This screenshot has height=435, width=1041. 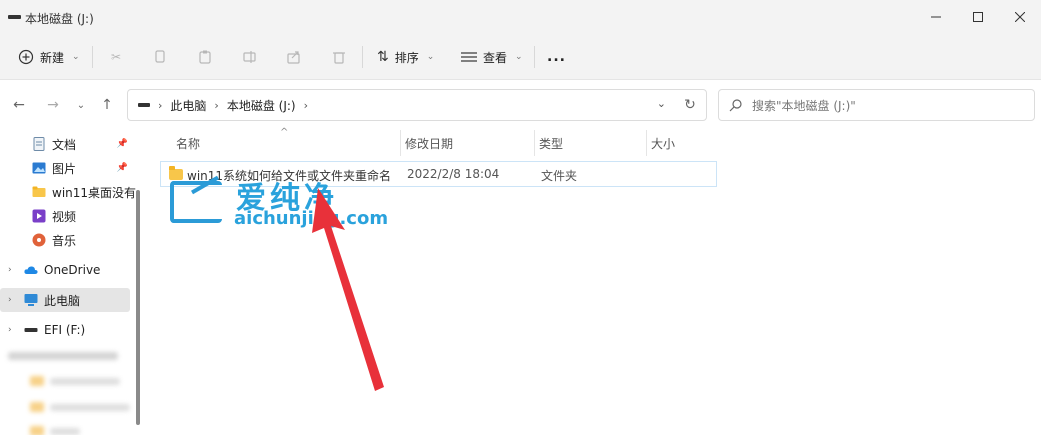 I want to click on view-button: 查看 ⌄, so click(x=492, y=57).